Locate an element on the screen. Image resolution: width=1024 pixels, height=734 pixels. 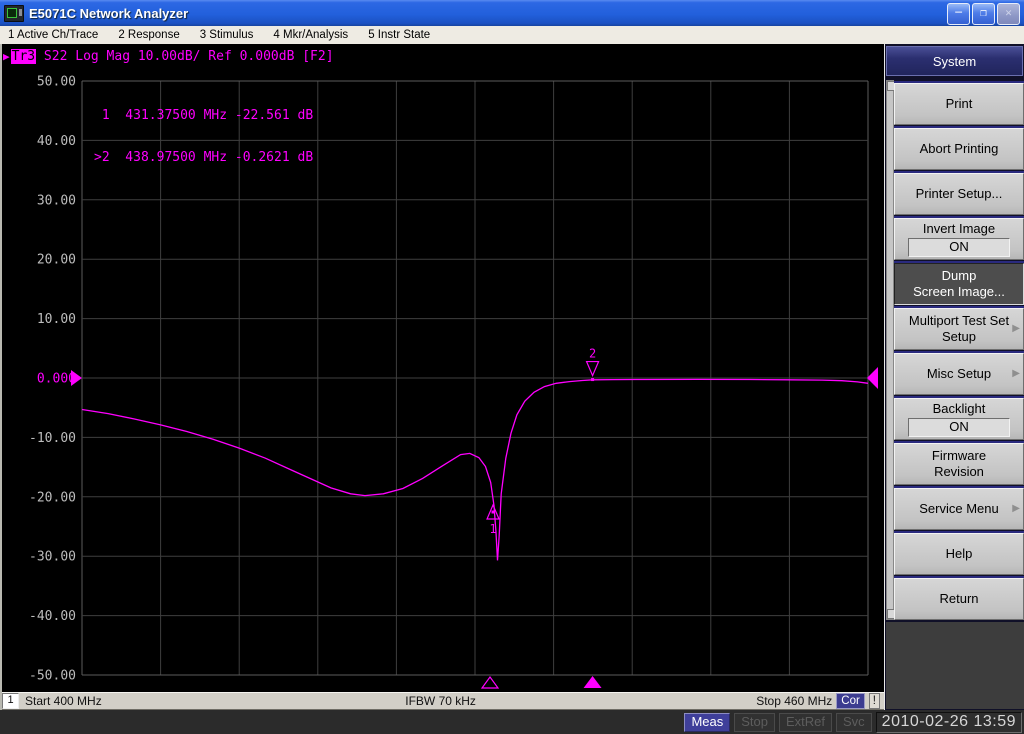
status-extref-badge: ExtRef is located at coordinates (805, 722).